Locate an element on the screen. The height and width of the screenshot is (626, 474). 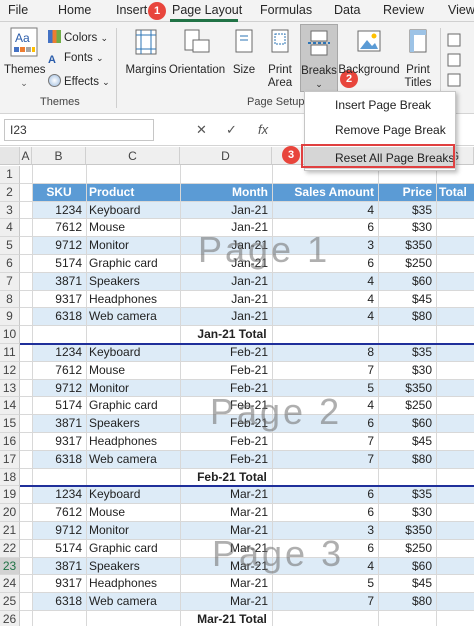
sales-amount-cell: 5 is located at coordinates (325, 388).